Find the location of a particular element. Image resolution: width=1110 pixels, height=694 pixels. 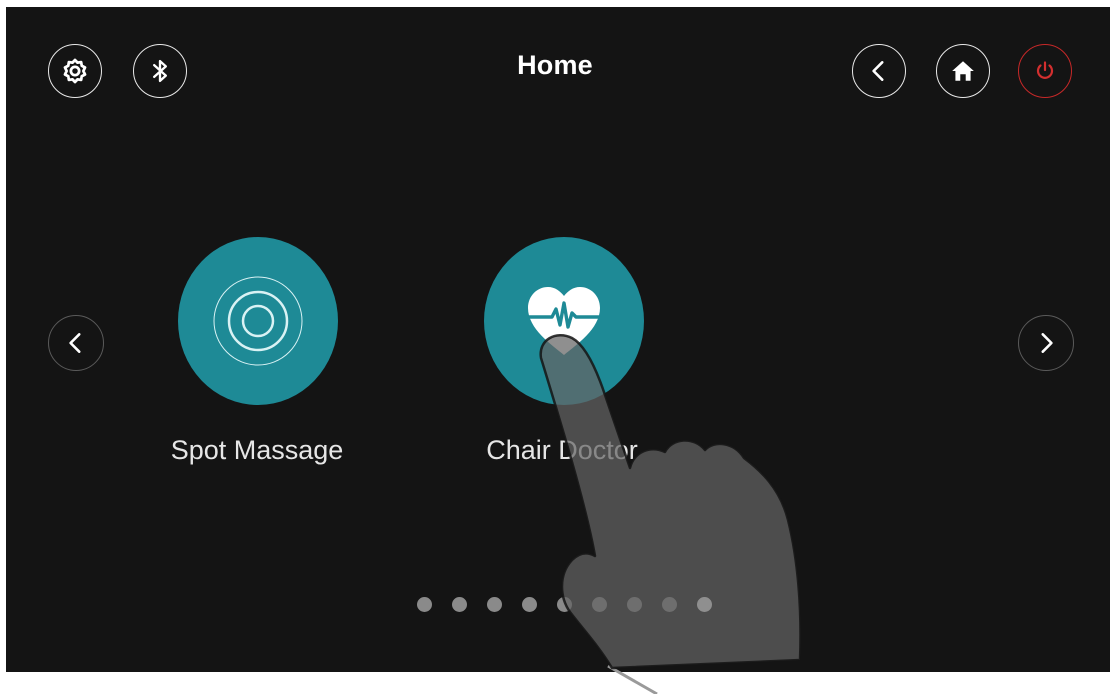

home-icon is located at coordinates (963, 71).